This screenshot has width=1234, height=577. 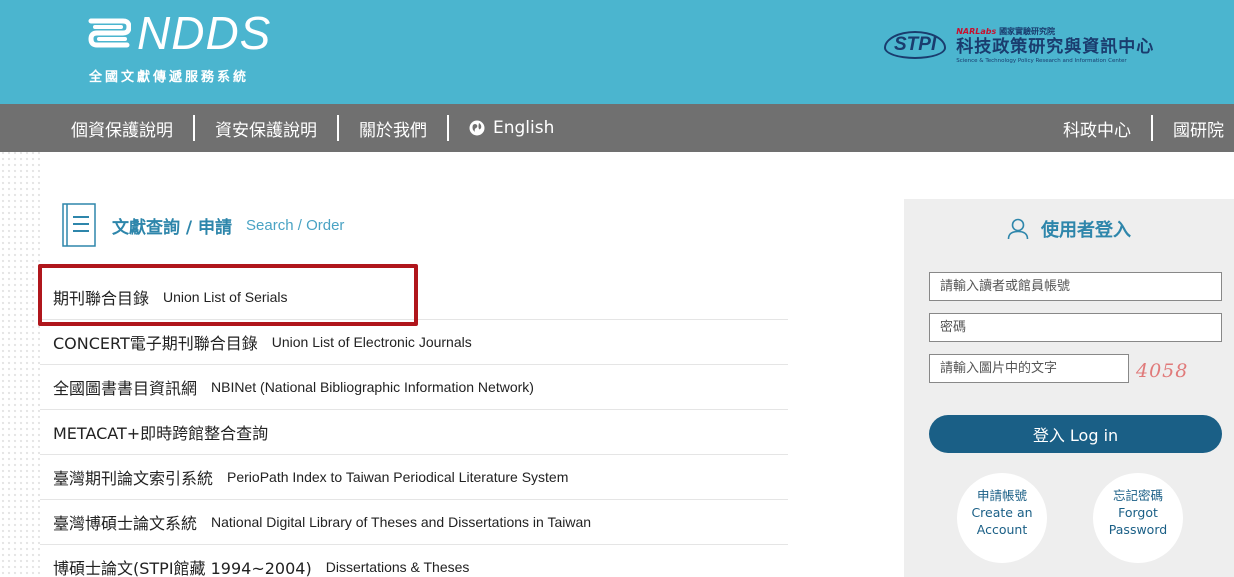 I want to click on user-icon, so click(x=1018, y=229).